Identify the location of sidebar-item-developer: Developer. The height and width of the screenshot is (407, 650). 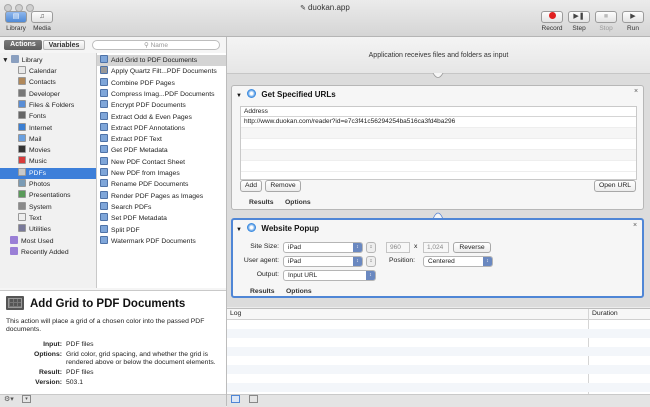
(48, 94).